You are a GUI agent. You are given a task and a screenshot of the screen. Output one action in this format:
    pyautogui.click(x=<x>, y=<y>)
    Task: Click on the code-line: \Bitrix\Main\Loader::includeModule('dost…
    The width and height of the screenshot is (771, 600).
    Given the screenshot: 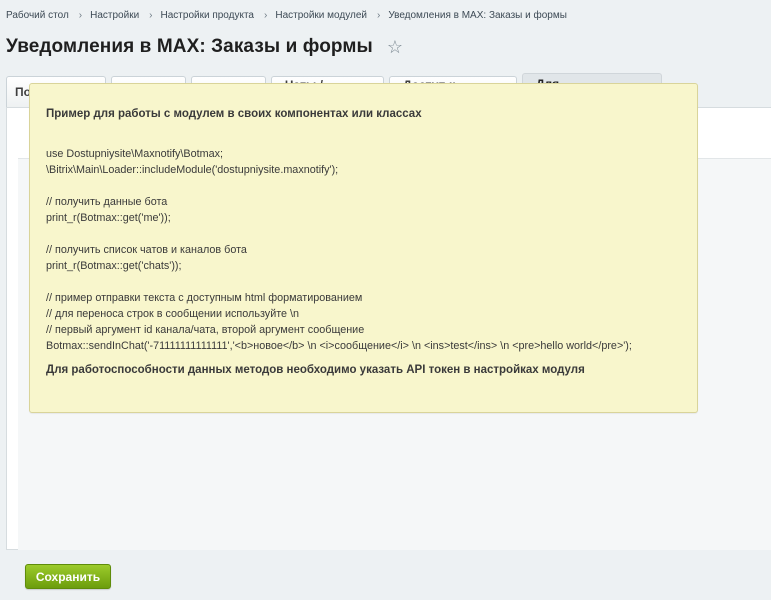 What is the action you would take?
    pyautogui.click(x=192, y=170)
    